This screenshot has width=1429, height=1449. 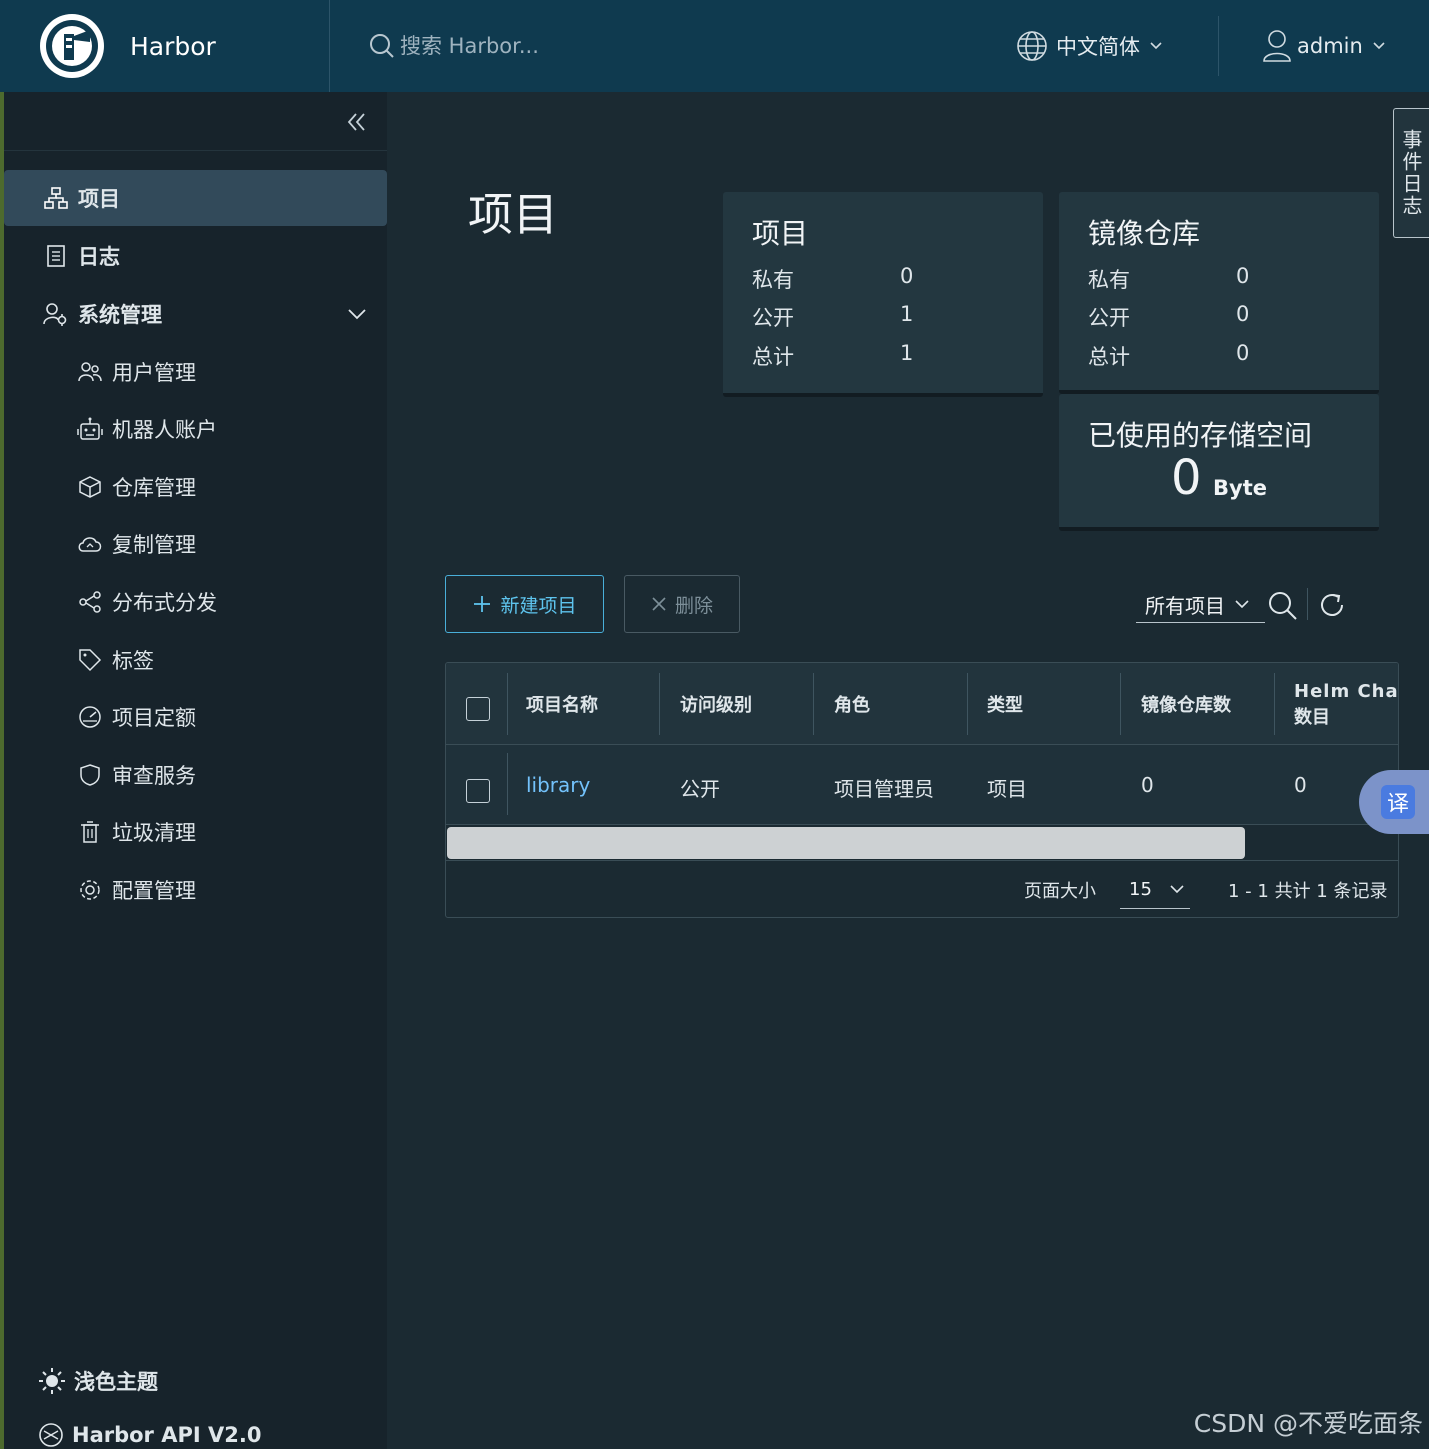 What do you see at coordinates (1308, 1423) in the screenshot?
I see `watermark: CSDN @不爱吃面条` at bounding box center [1308, 1423].